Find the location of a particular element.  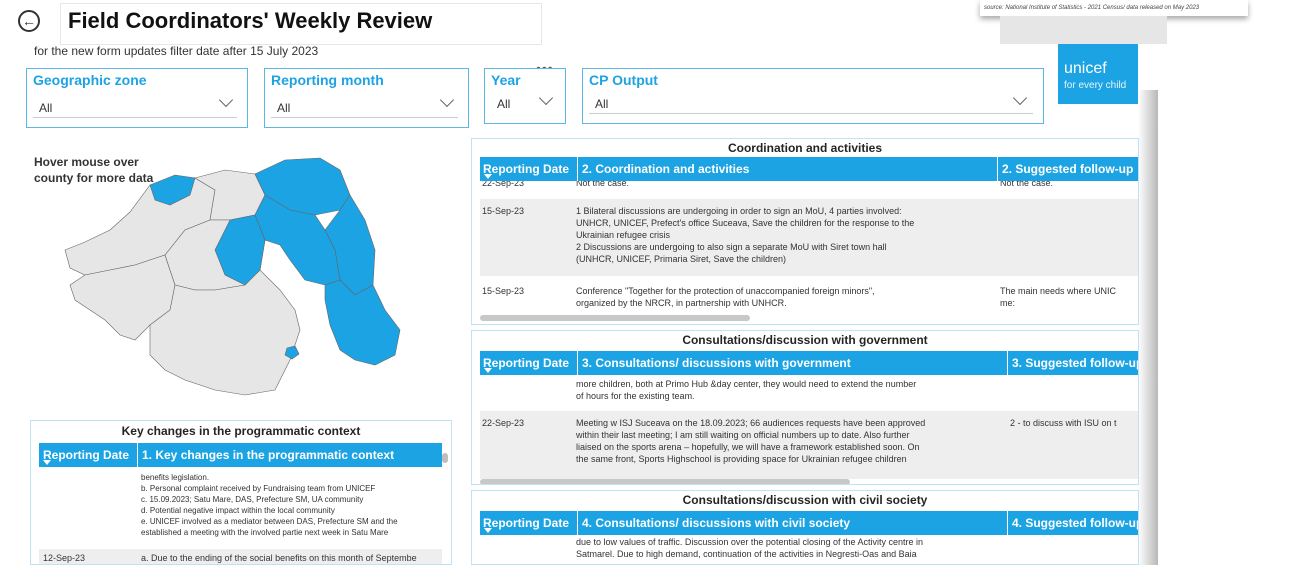

cell-followup: The main needs where UNIC me: is located at coordinates (1058, 297).